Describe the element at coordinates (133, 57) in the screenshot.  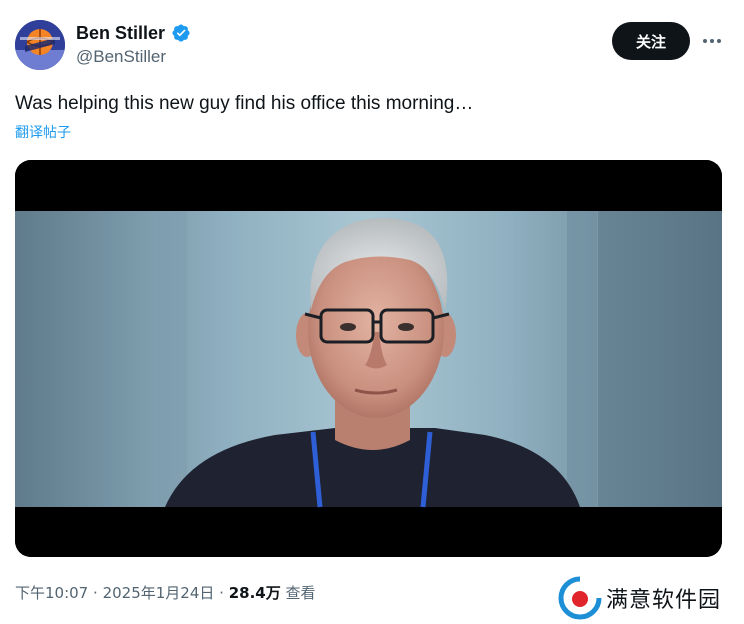
I see `author-handle: @BenStiller` at that location.